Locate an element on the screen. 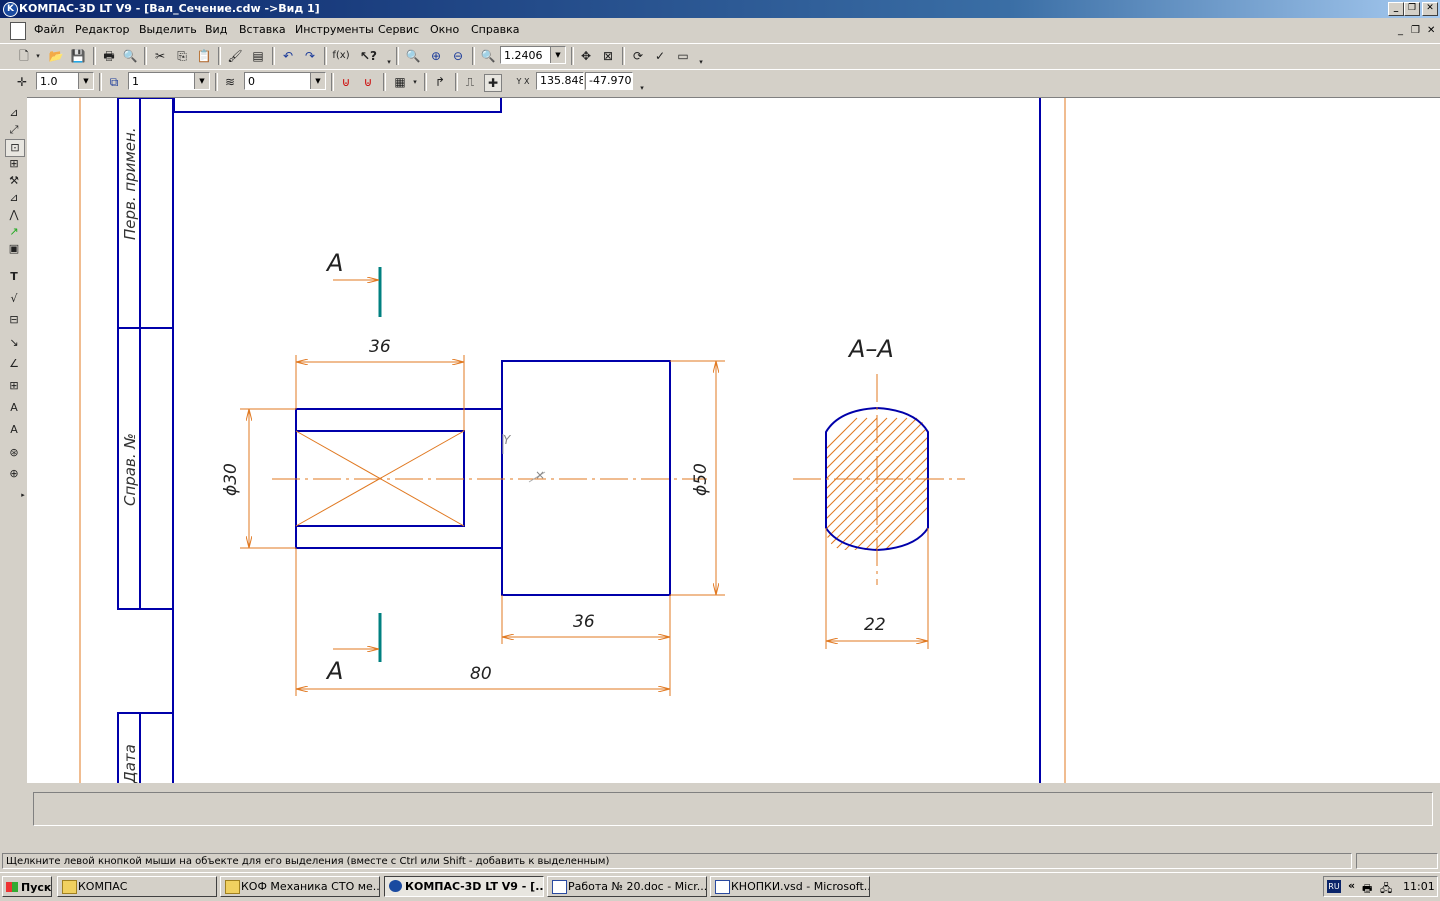 The image size is (1440, 901). properties-brush-icon: 🖌 is located at coordinates (235, 56).